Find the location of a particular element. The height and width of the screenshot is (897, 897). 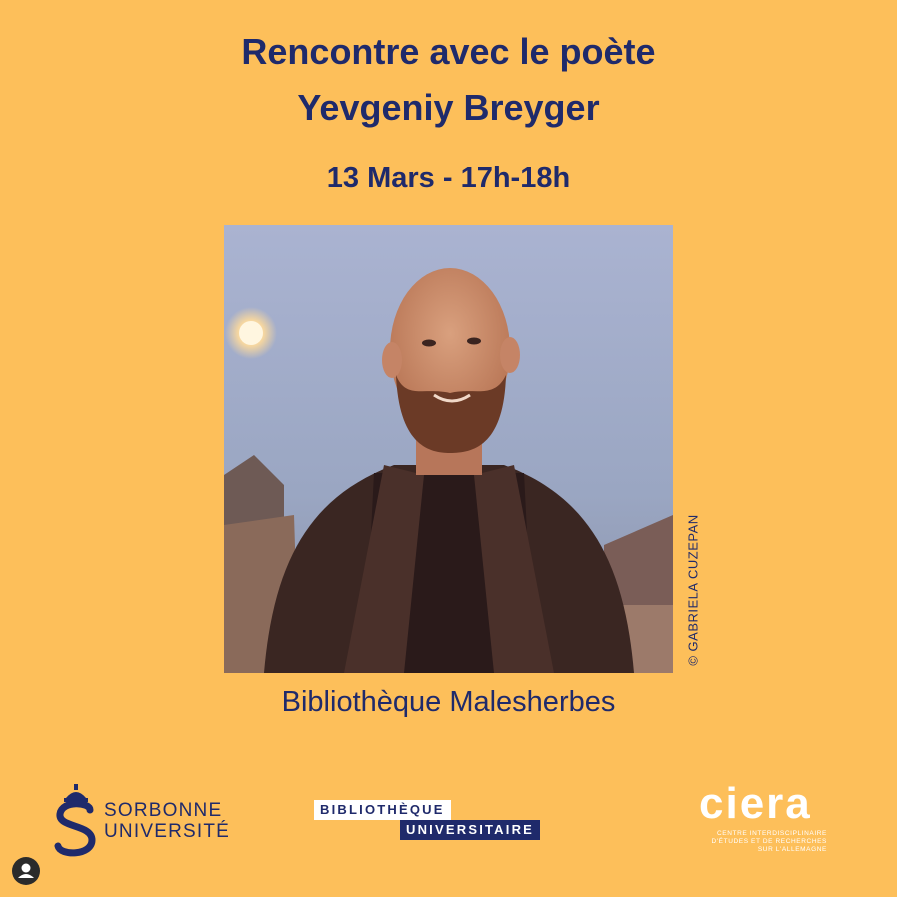

photo-credit-text: © GABRIELA CUZEPAN is located at coordinates (693, 590).